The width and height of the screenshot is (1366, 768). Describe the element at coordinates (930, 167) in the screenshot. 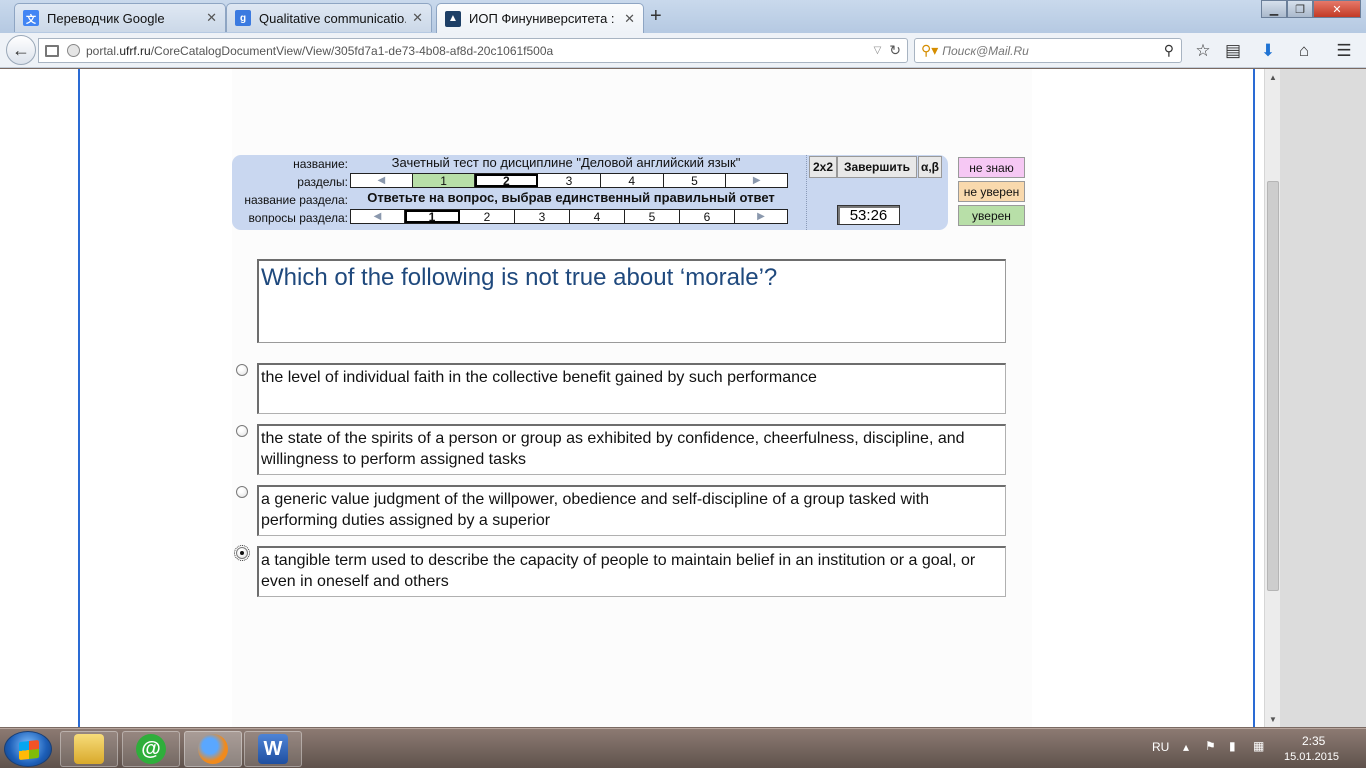

I see `symbols-button: α,β` at that location.